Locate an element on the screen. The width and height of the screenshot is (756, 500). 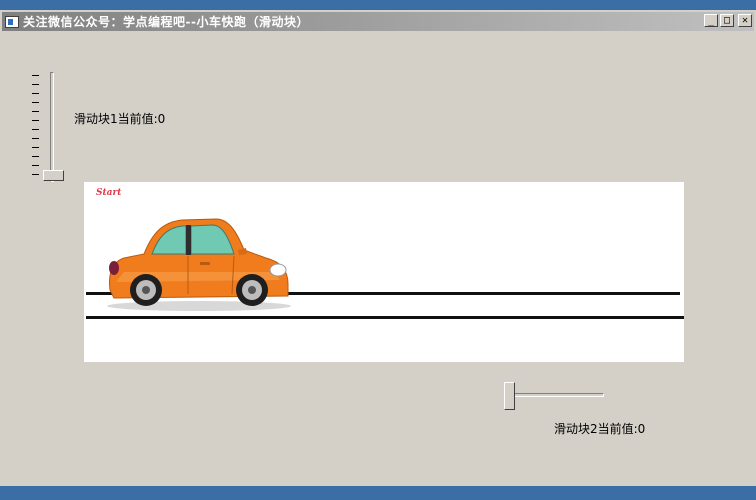
slider-1-track is located at coordinates (52, 127).